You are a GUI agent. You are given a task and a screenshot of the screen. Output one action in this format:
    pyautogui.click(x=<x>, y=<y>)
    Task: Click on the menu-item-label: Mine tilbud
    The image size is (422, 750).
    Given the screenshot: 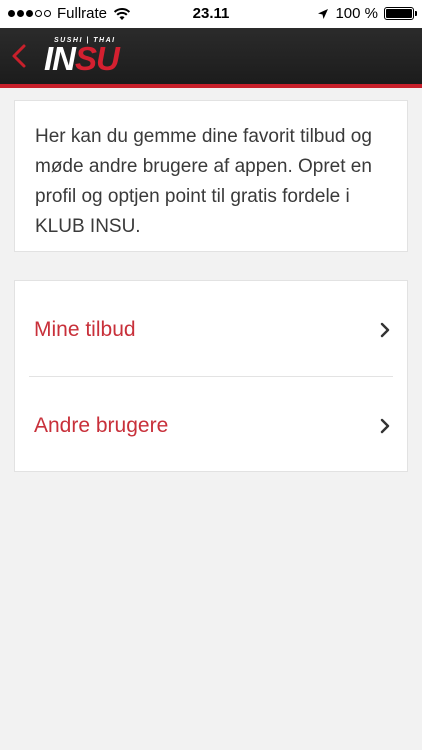 What is the action you would take?
    pyautogui.click(x=85, y=329)
    